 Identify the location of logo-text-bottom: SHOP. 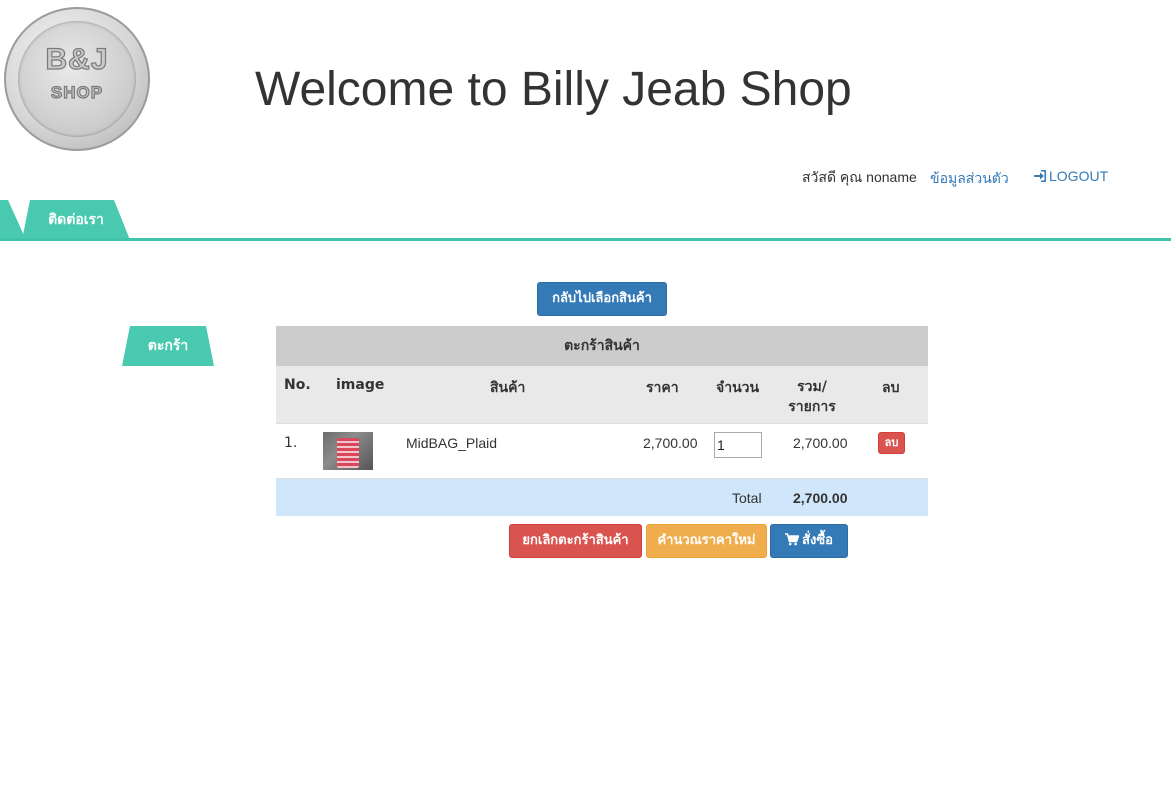
(77, 92).